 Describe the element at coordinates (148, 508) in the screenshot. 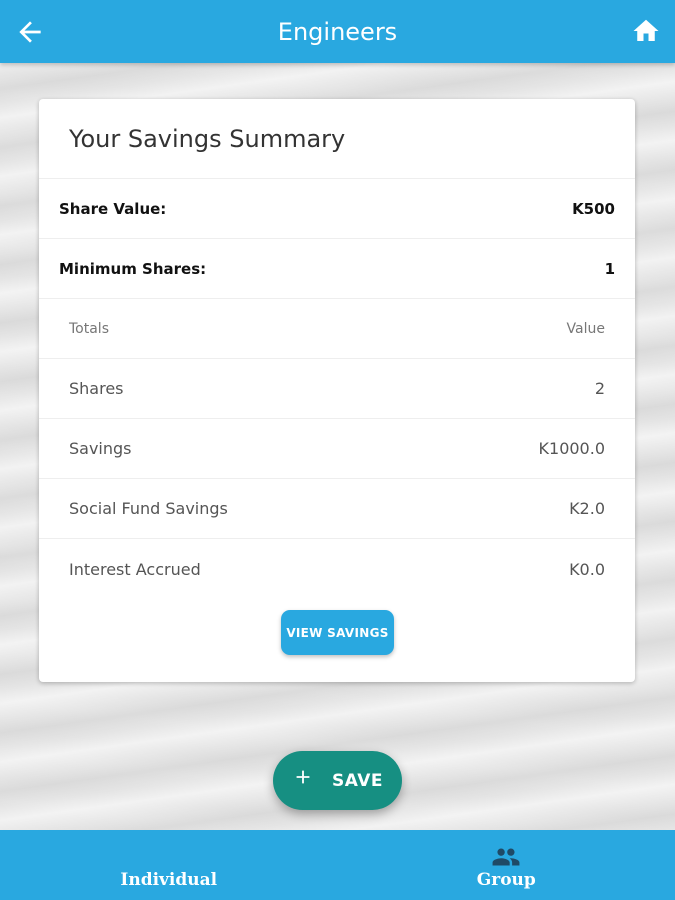

I see `row-label: Social Fund Savings` at that location.